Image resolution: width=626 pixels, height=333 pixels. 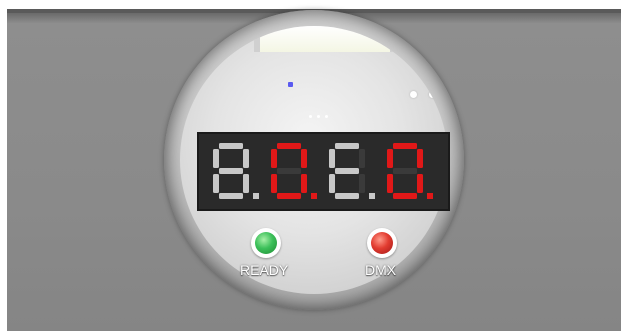 I want to click on status-led-blue, so click(x=290, y=84).